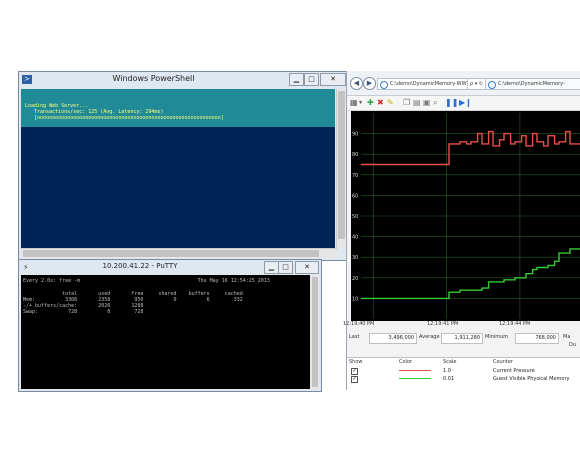  I want to click on highlight-icon: ✎, so click(390, 103).